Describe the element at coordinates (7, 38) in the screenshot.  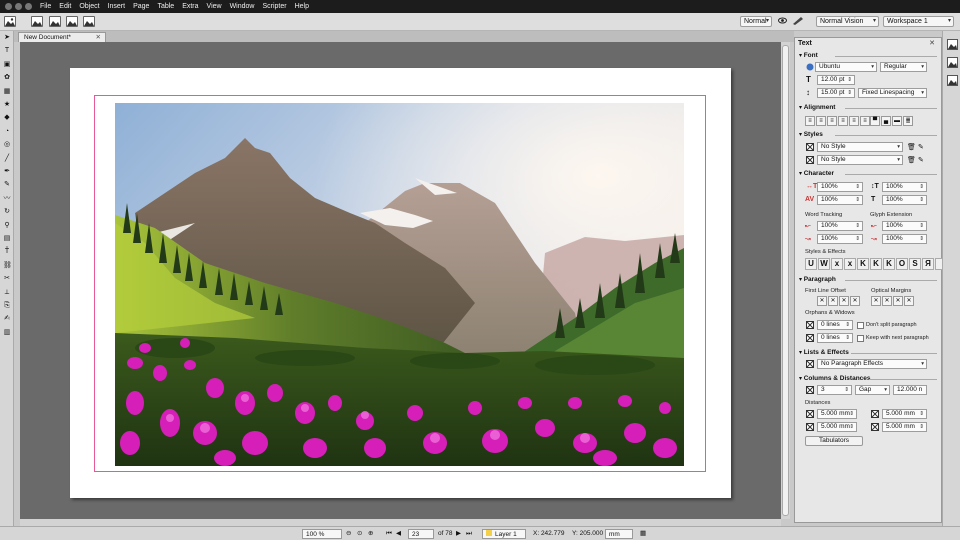
I see `select-icon: ➤` at that location.